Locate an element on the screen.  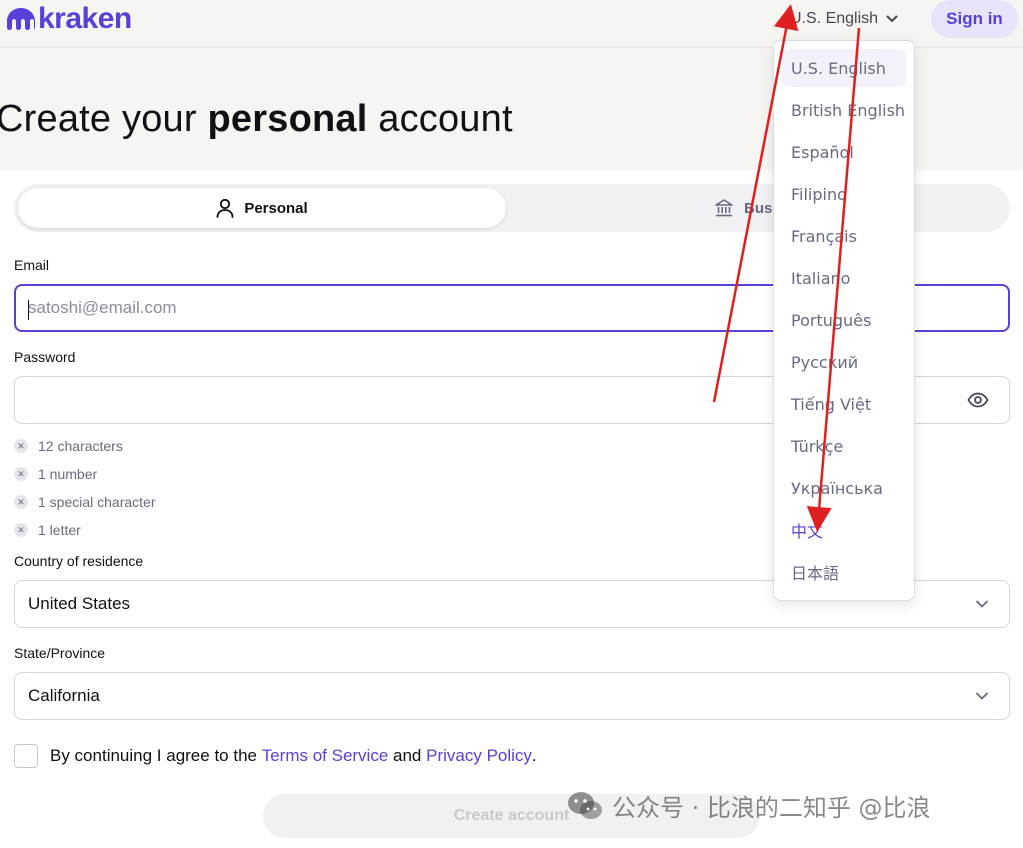
page-title: Create your personal account is located at coordinates (256, 119).